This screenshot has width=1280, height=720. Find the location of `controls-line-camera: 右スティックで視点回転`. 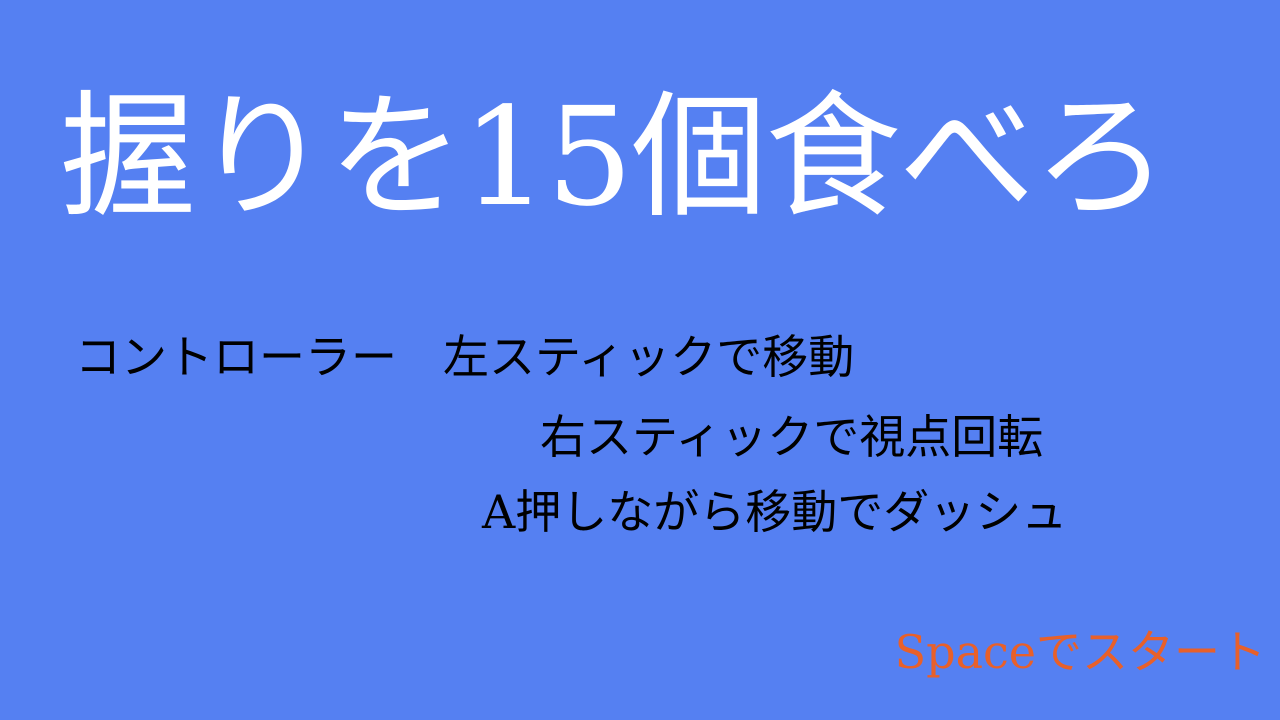

controls-line-camera: 右スティックで視点回転 is located at coordinates (792, 437).